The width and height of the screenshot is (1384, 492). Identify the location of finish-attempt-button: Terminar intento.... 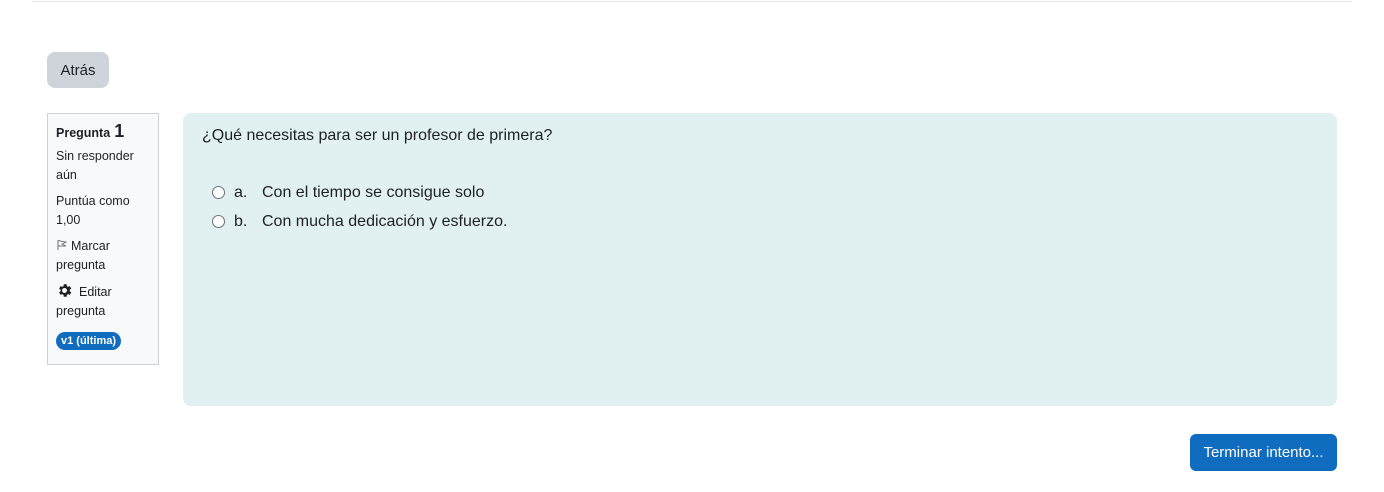
(1263, 452).